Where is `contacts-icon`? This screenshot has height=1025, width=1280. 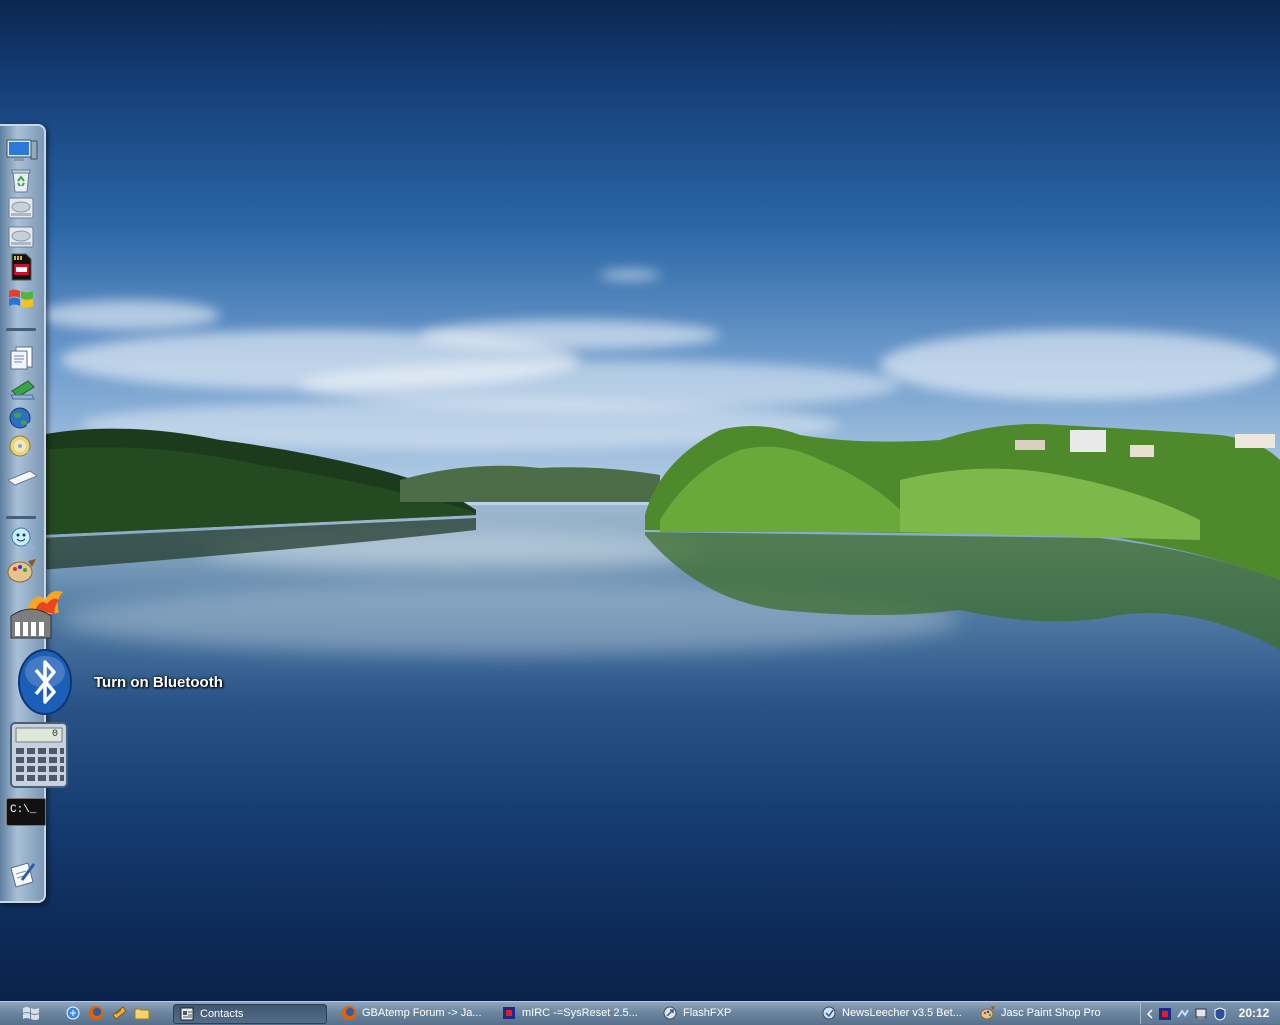 contacts-icon is located at coordinates (187, 1014).